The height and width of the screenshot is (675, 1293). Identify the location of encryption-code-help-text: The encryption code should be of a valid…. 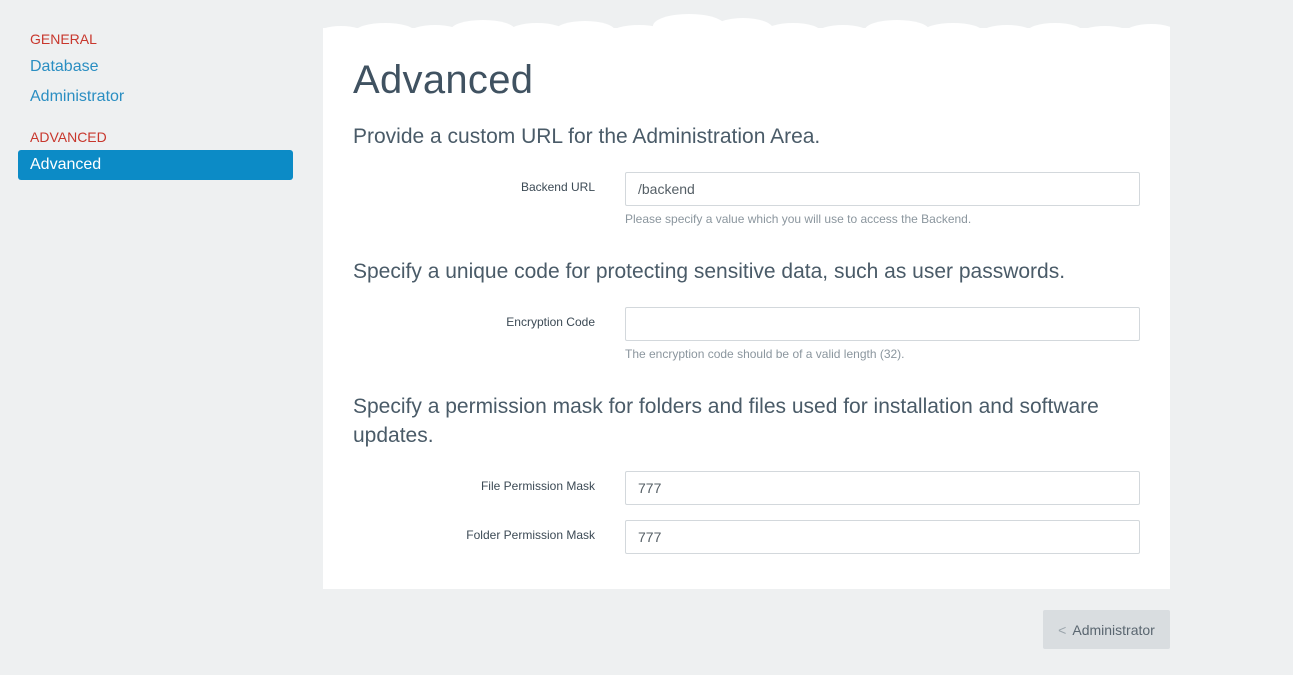
(765, 354).